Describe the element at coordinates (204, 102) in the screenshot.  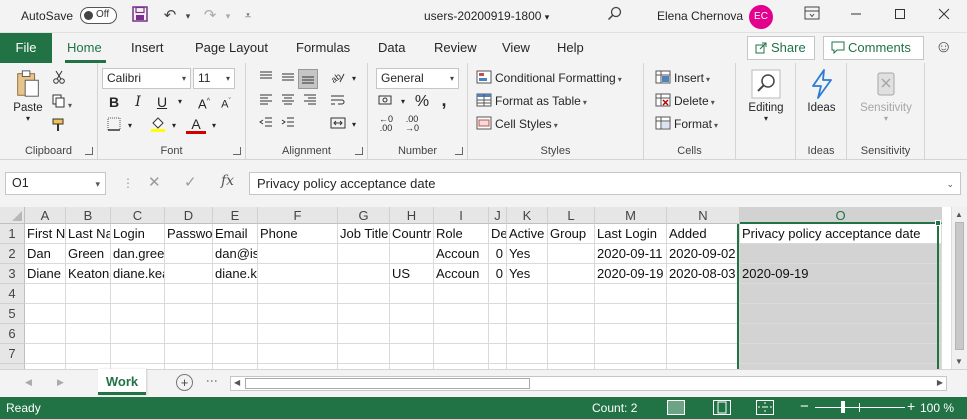
I see `increase-font-icon: A^` at that location.